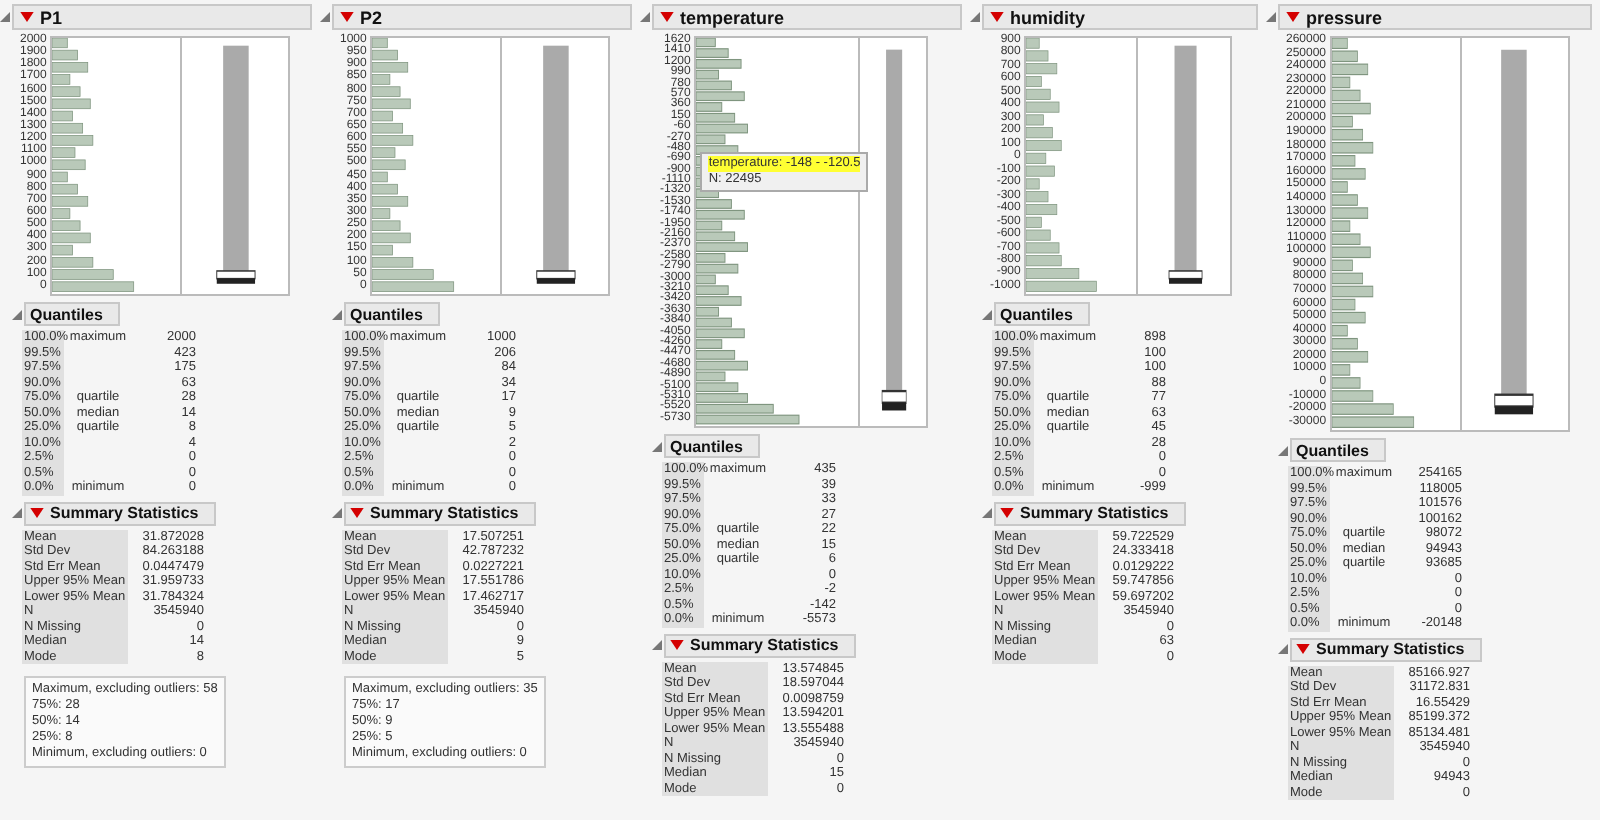 The width and height of the screenshot is (1600, 820). What do you see at coordinates (371, 17) in the screenshot?
I see `panel-title: P2` at bounding box center [371, 17].